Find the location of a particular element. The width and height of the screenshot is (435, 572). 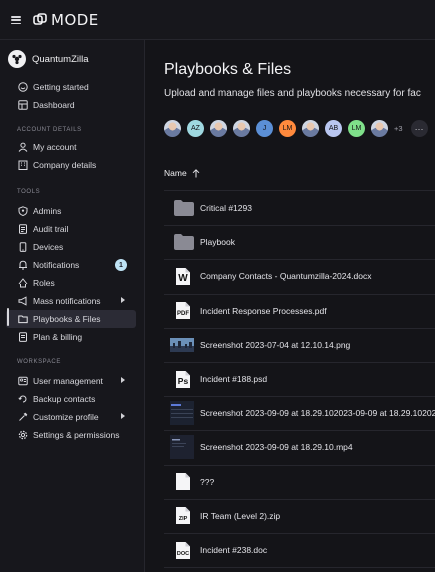

column-header-label: Name is located at coordinates (175, 173).